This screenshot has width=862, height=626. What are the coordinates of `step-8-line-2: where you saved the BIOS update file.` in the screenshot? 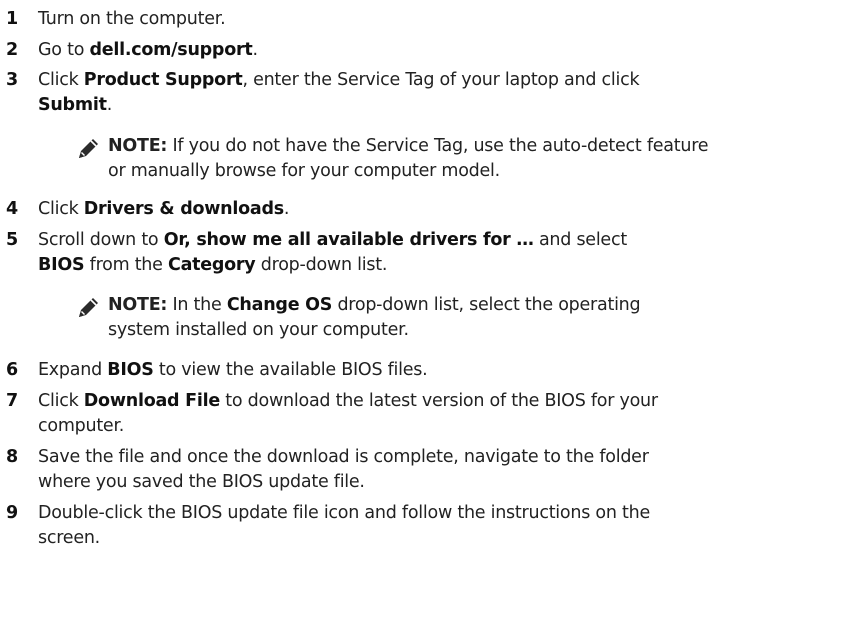 It's located at (201, 482).